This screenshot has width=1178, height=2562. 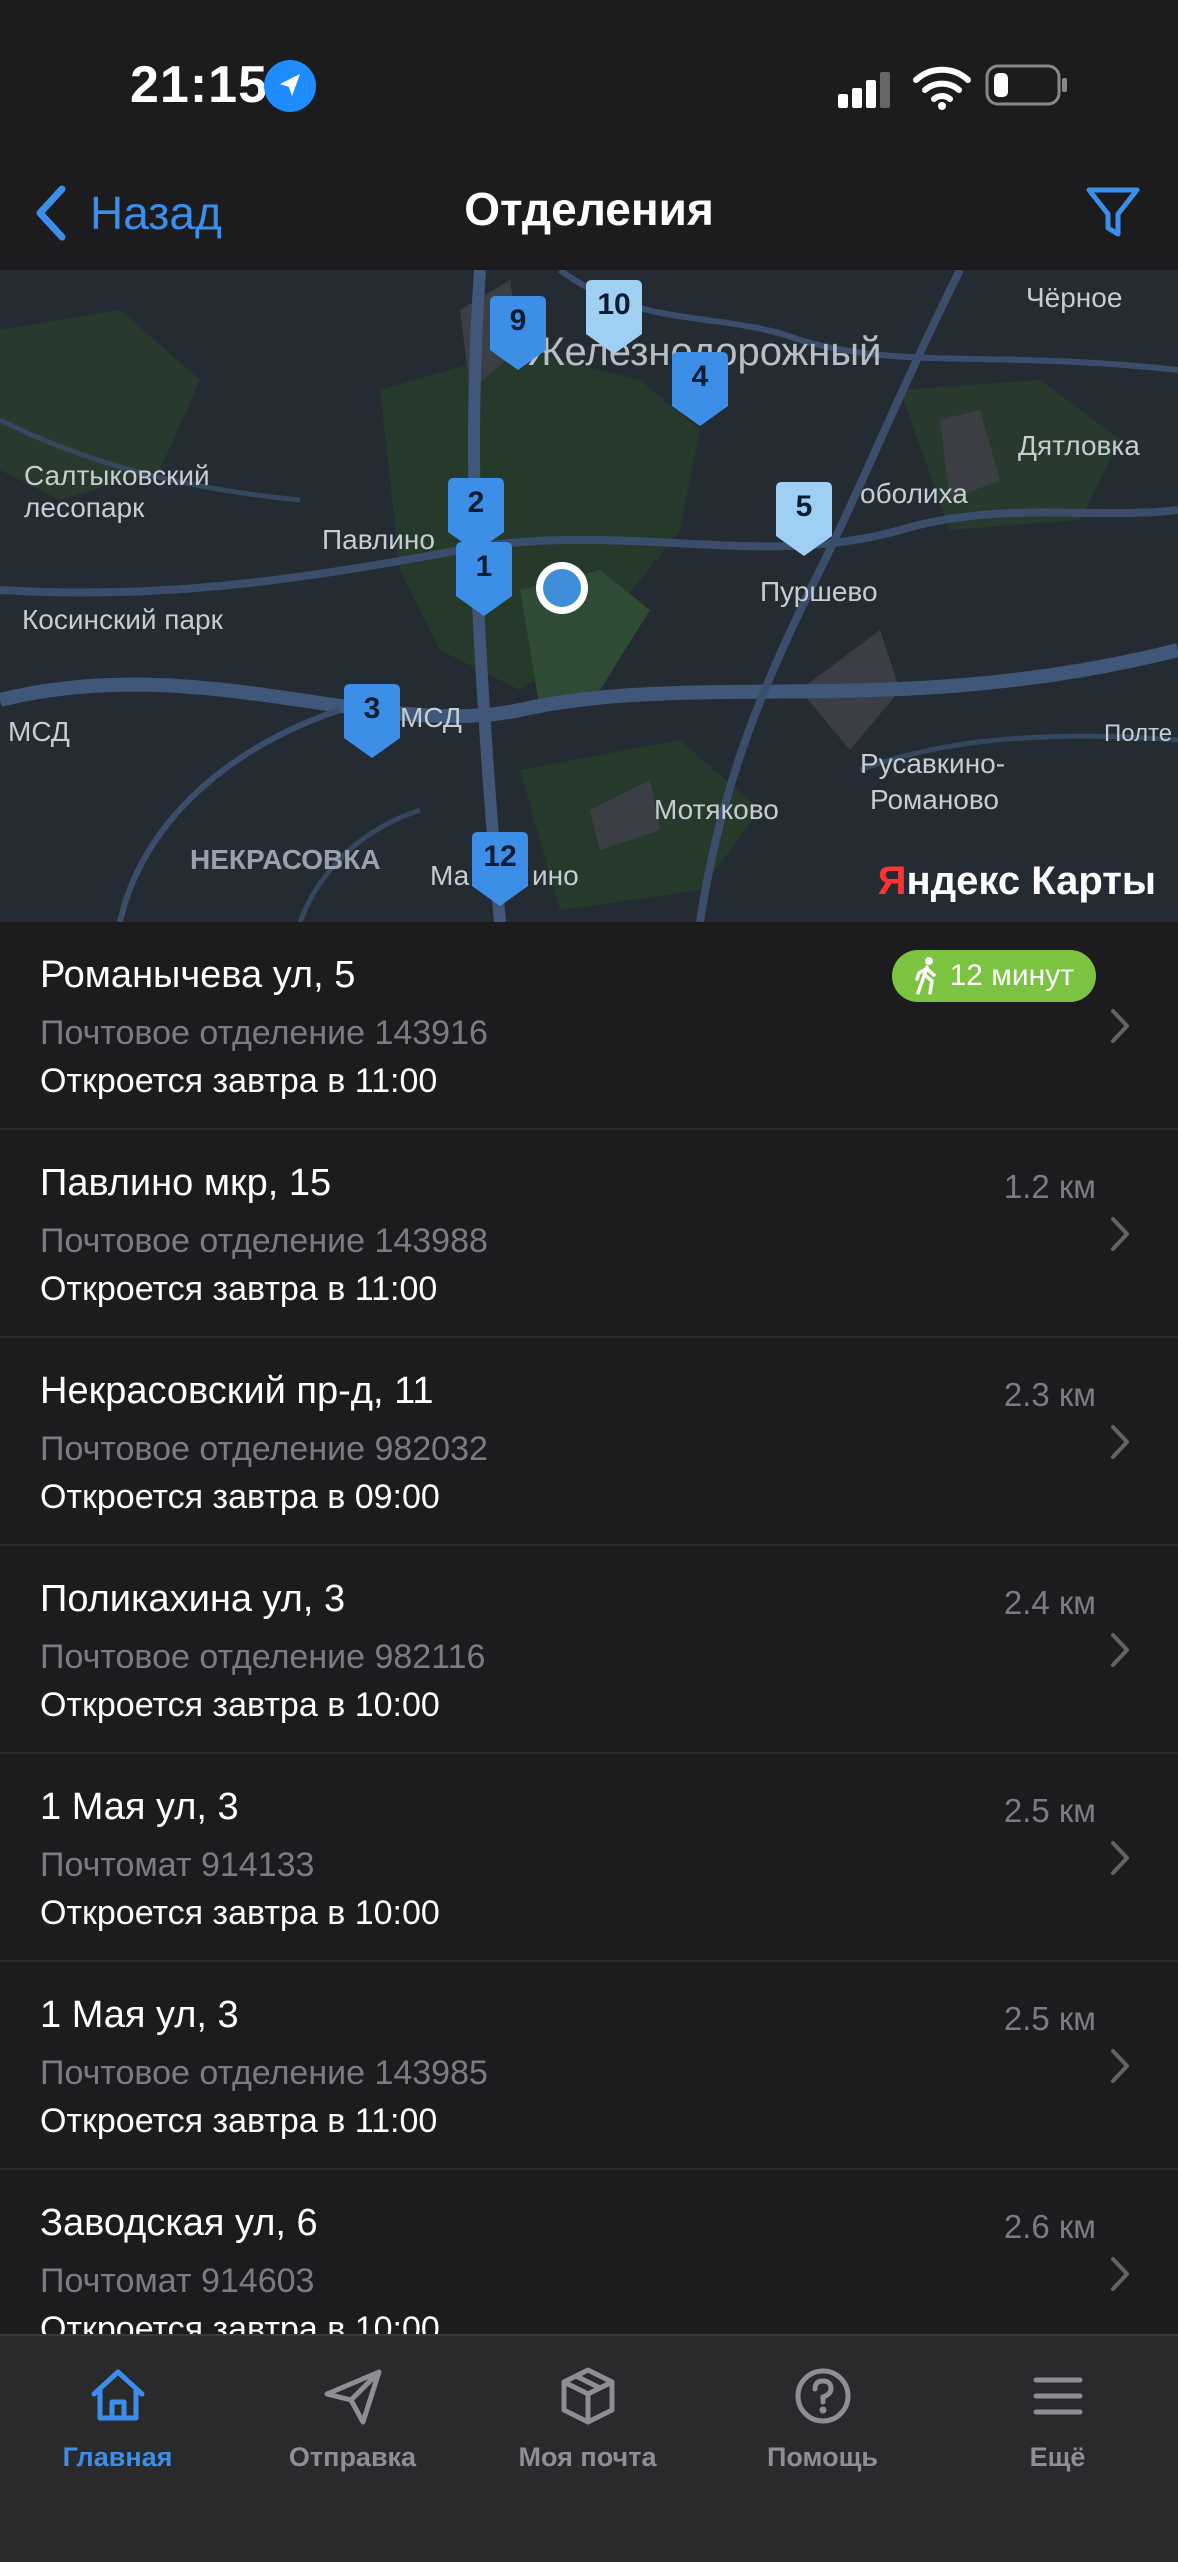 What do you see at coordinates (700, 376) in the screenshot?
I see `map-pin-number: 4` at bounding box center [700, 376].